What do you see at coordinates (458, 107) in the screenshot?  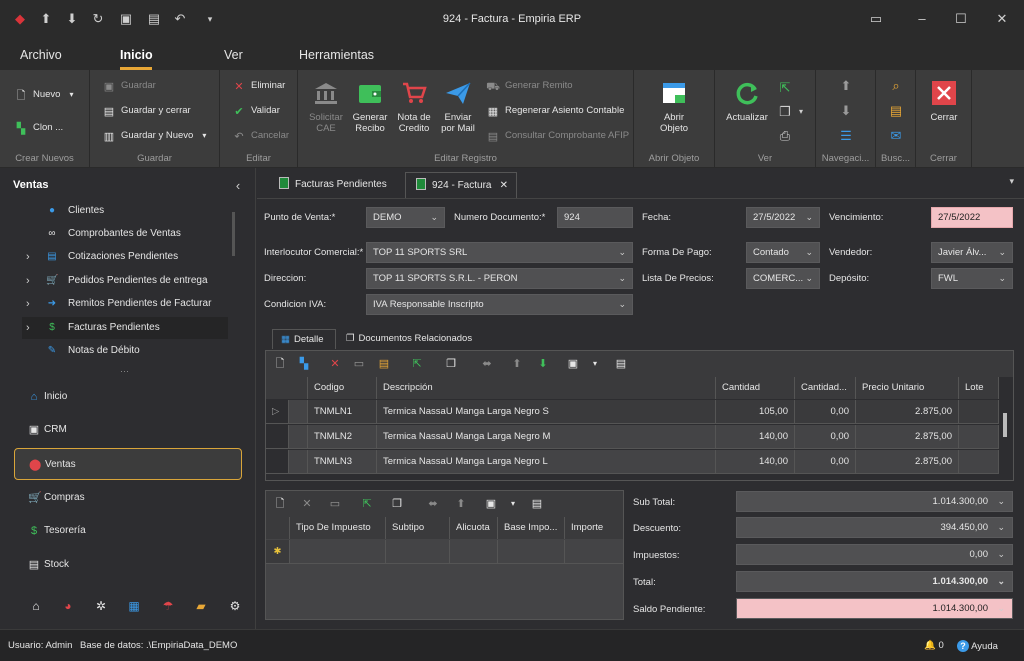 I see `enviar-mail-button: Enviar por Mail` at bounding box center [458, 107].